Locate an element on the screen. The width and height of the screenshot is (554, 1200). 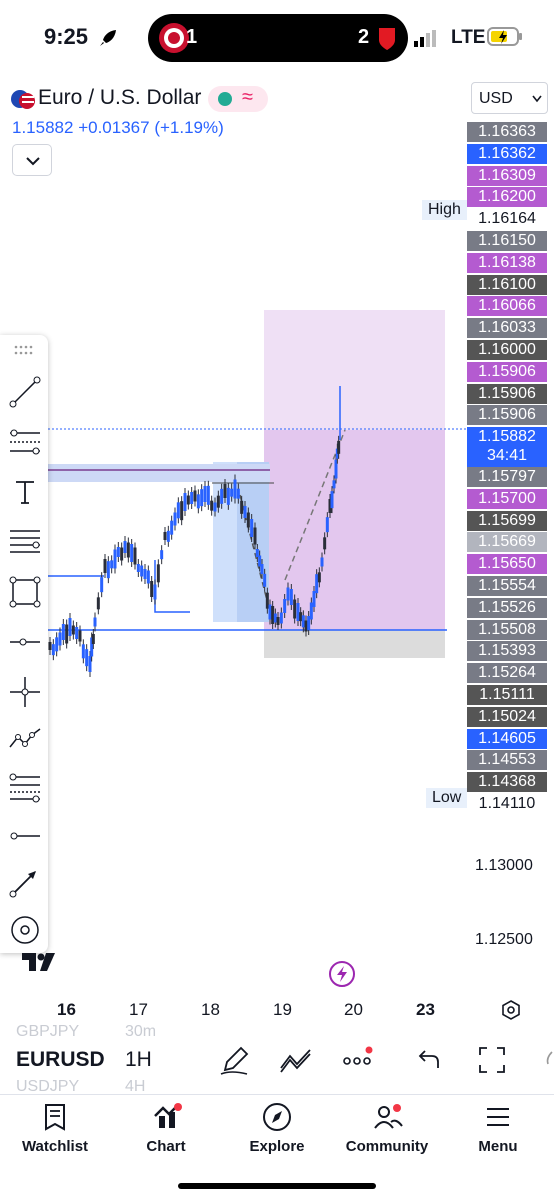
text-icon is located at coordinates (25, 492).